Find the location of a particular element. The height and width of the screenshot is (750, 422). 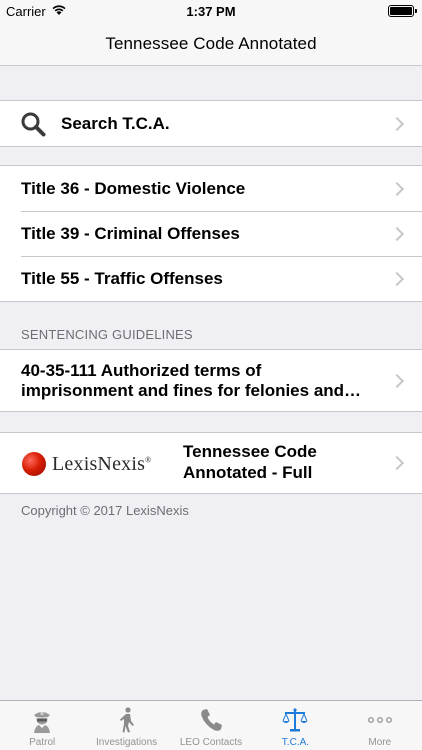

lexis-title-line-1: Tennessee Code is located at coordinates (250, 451).